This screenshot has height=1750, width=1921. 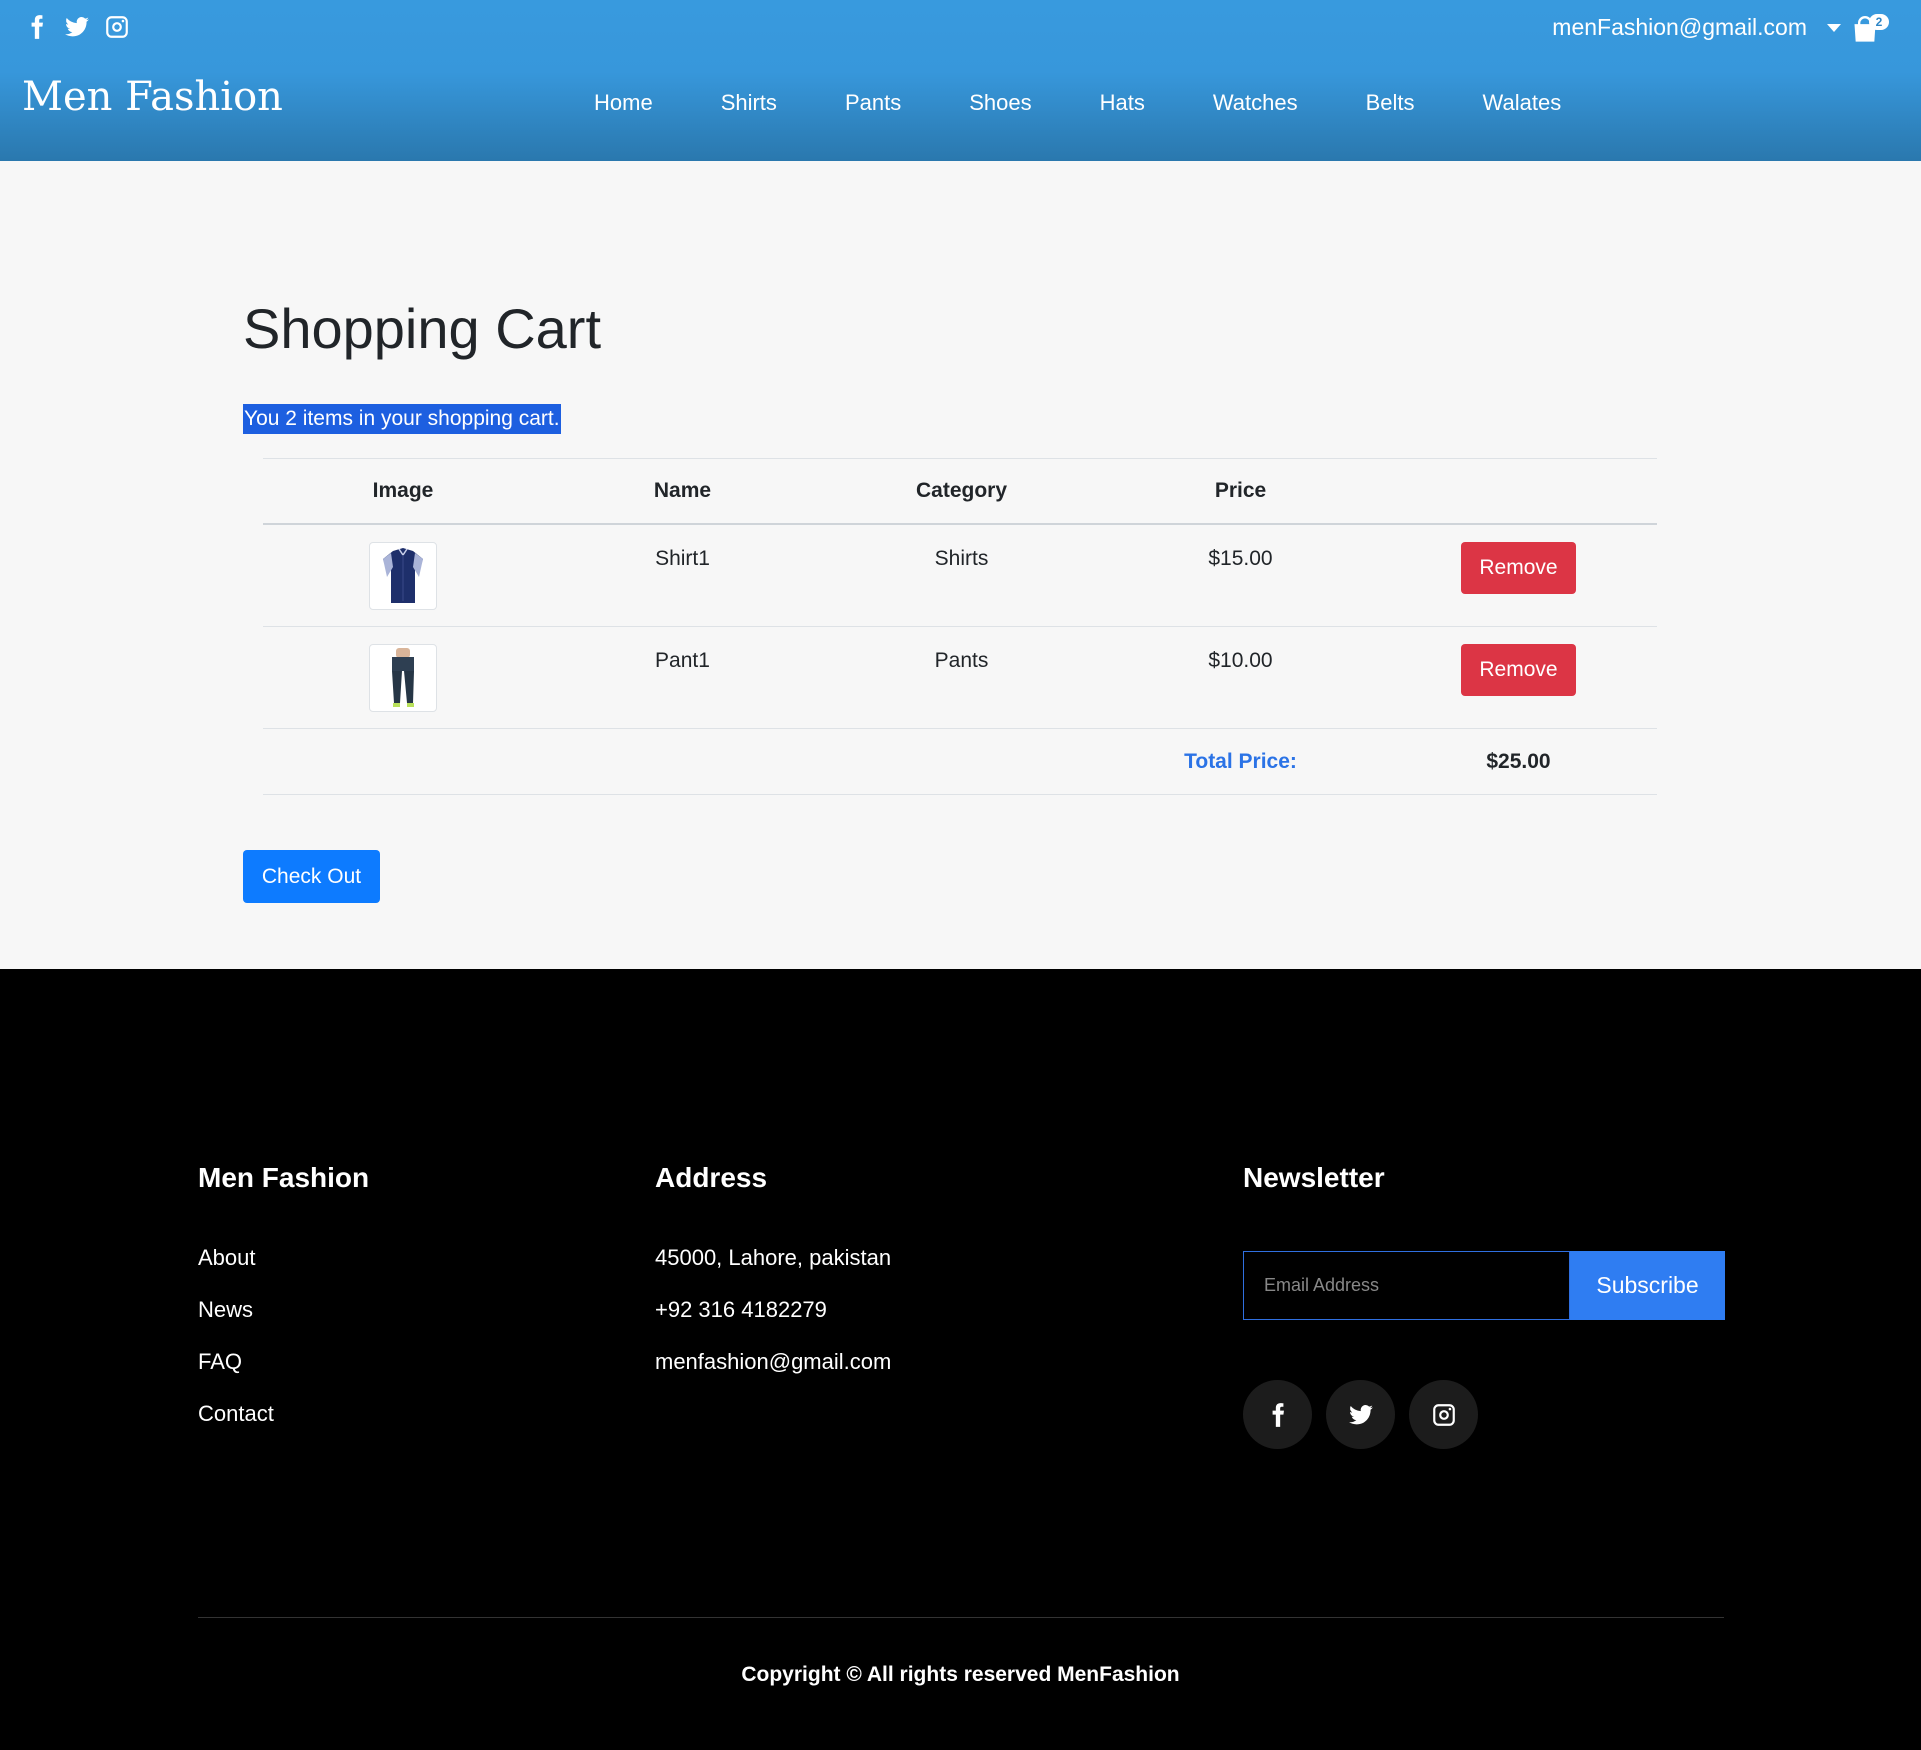 I want to click on chevron-down-icon, so click(x=1834, y=27).